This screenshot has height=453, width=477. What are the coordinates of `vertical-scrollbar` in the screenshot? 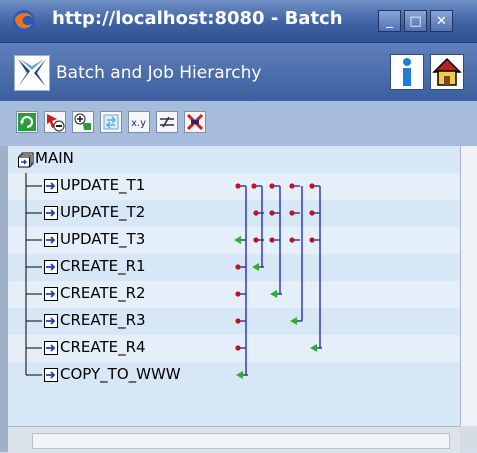 It's located at (468, 286).